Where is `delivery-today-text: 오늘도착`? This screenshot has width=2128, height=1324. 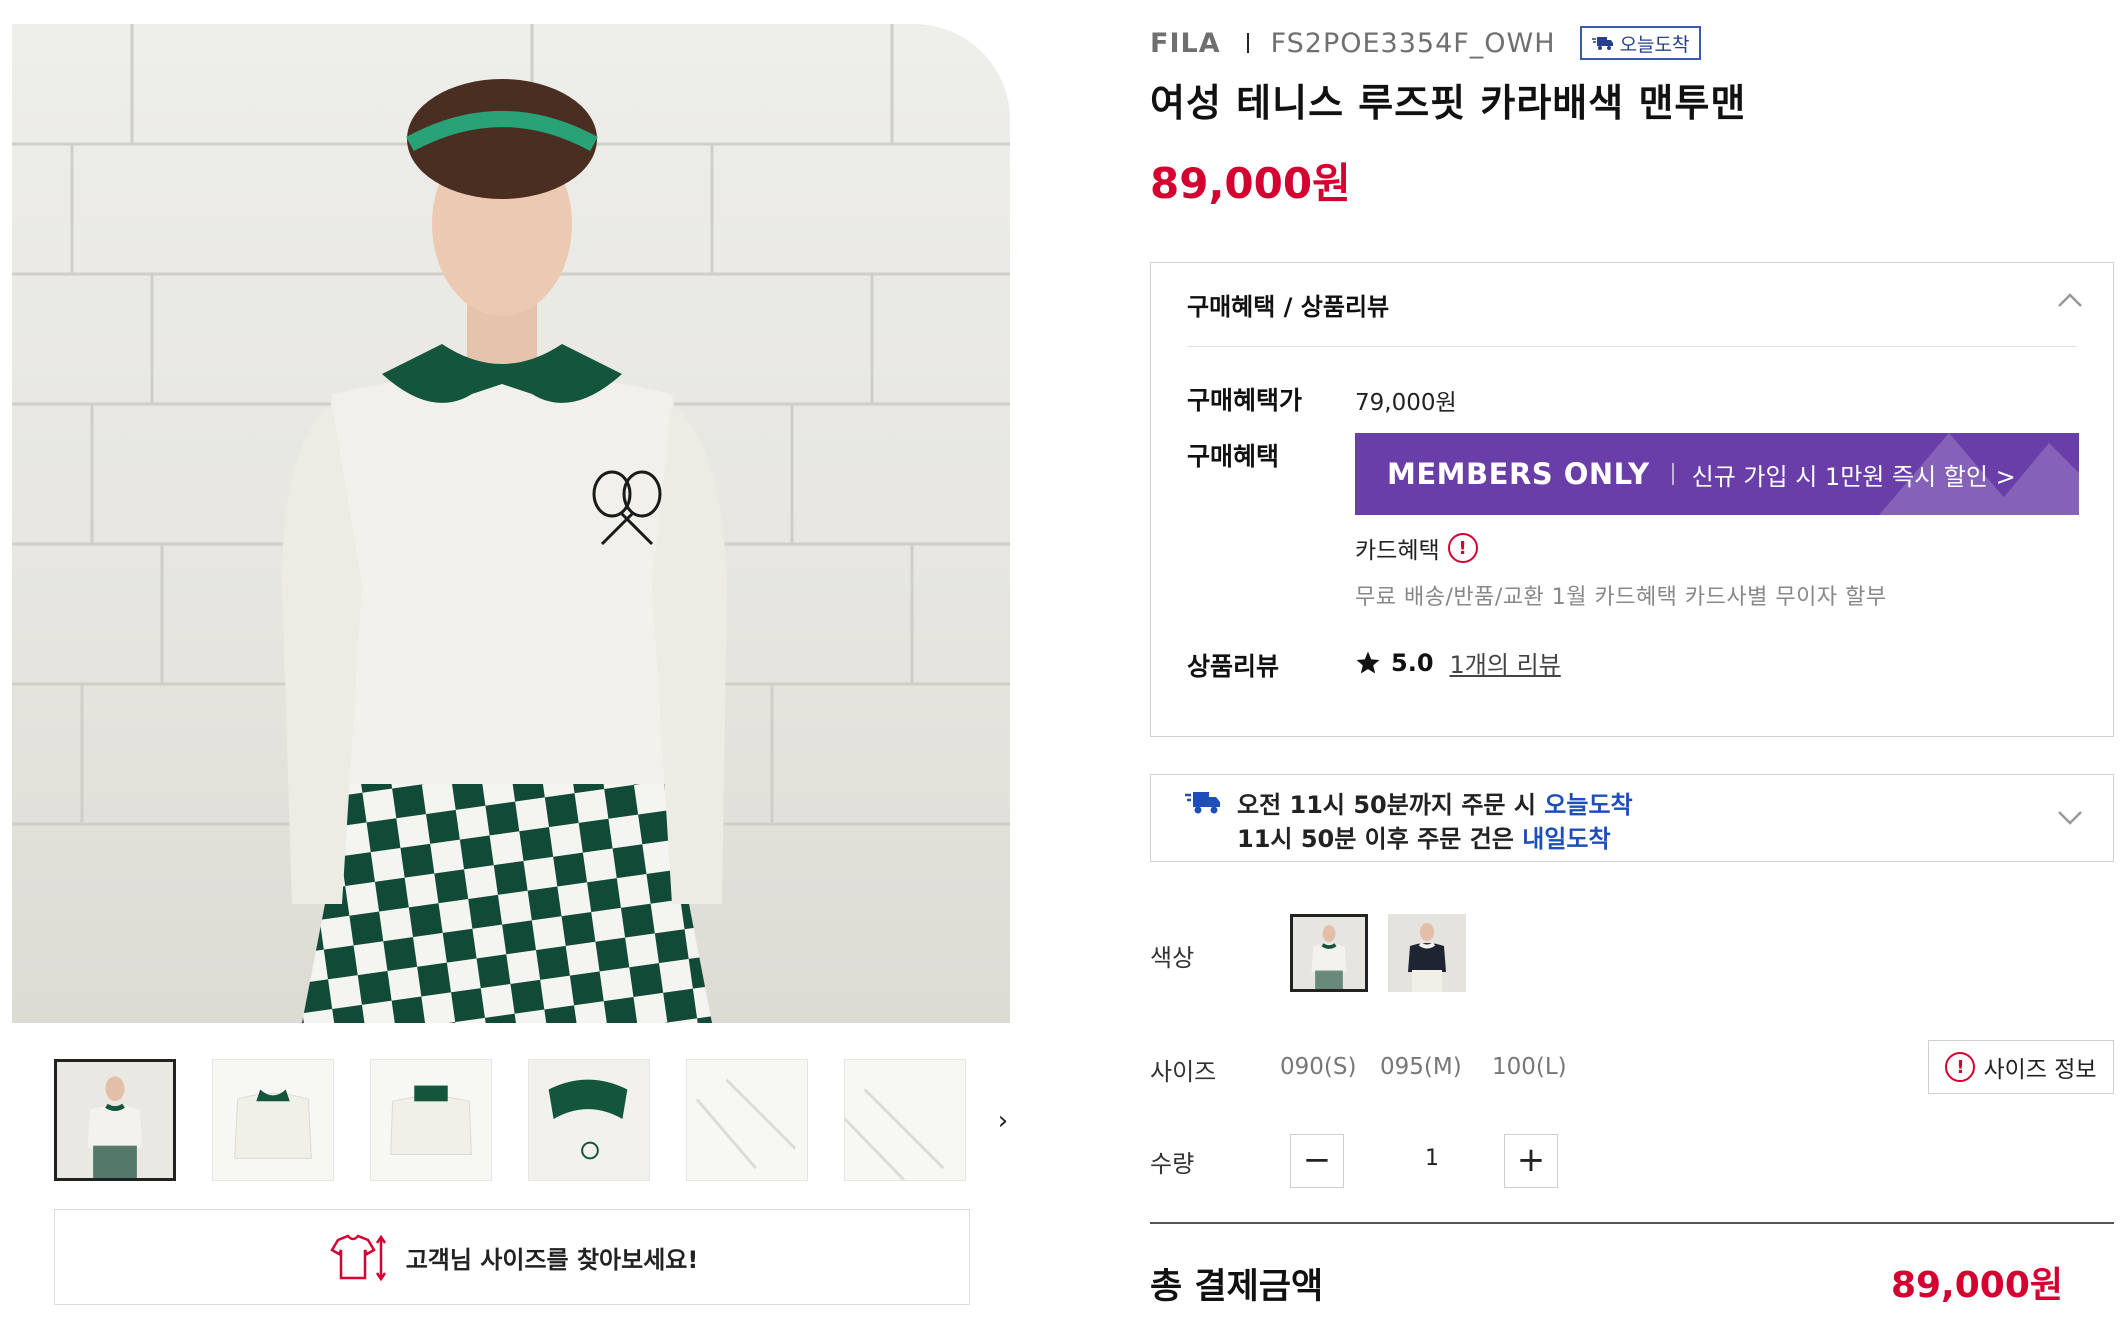
delivery-today-text: 오늘도착 is located at coordinates (1588, 805).